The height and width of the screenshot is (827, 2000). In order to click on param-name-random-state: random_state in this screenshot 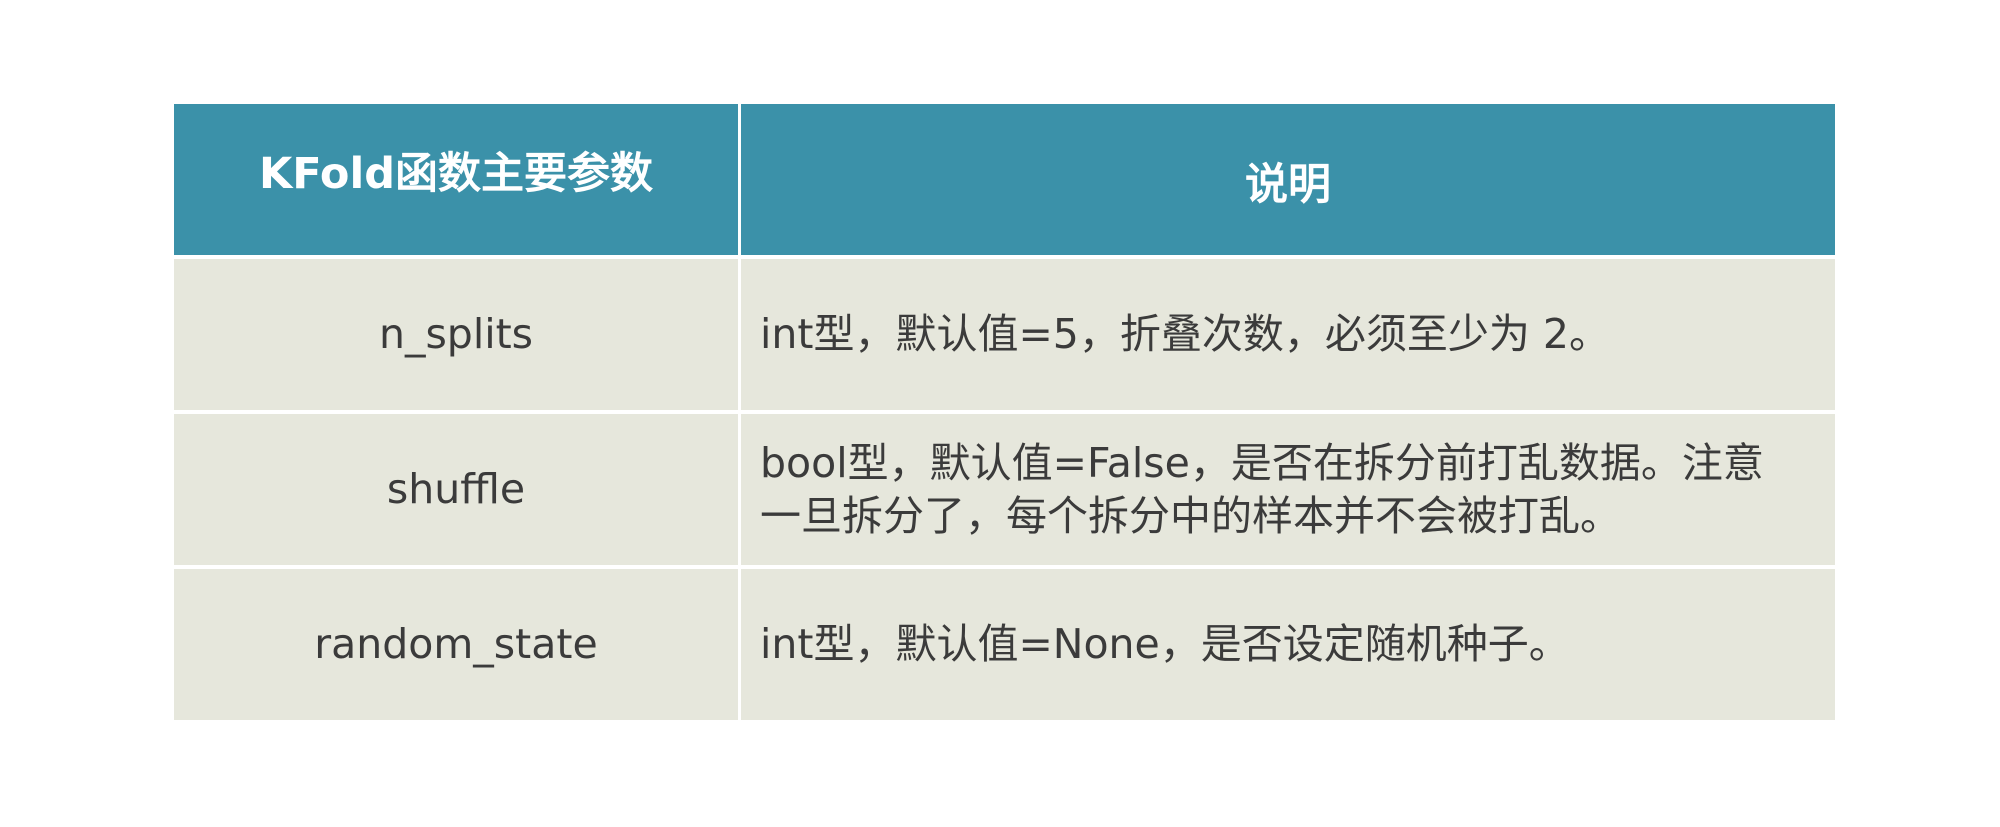, I will do `click(456, 644)`.